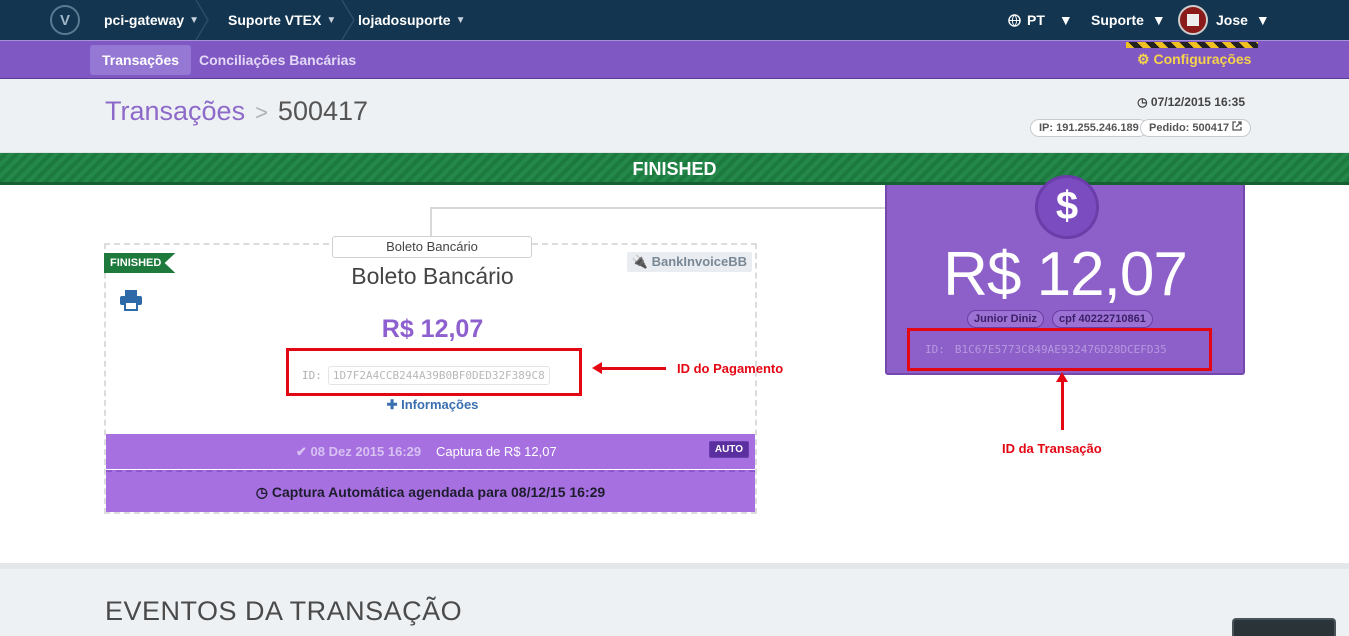 This screenshot has height=636, width=1349. I want to click on connector-name: BankInvoiceBB, so click(699, 261).